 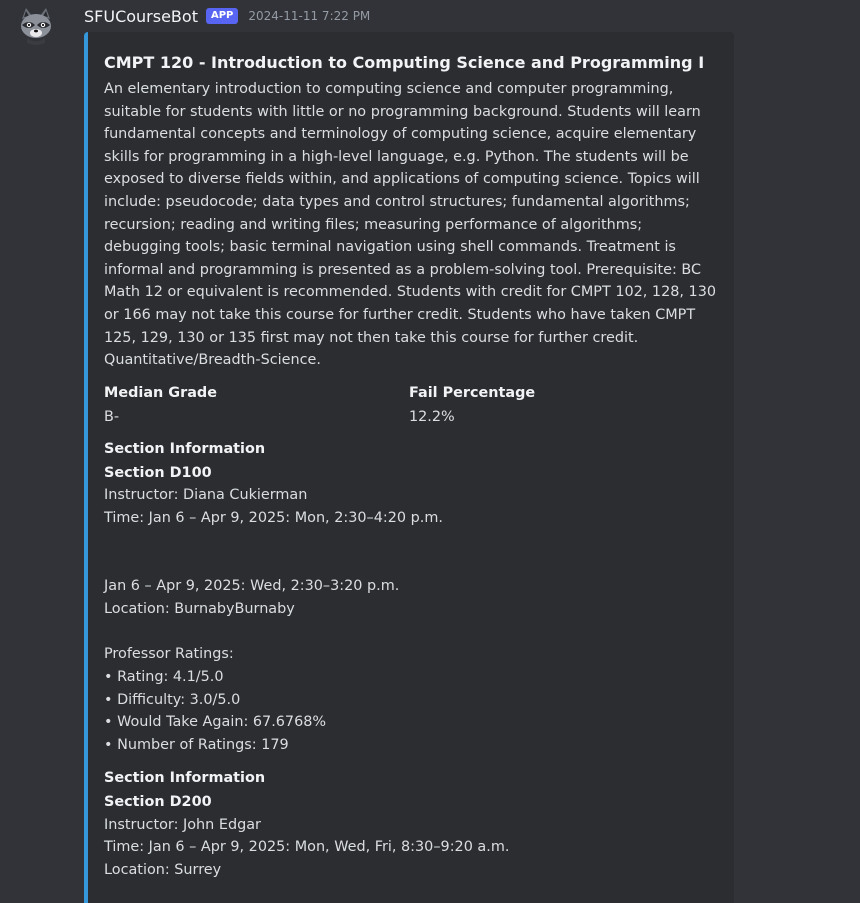 I want to click on section-code: Section D200, so click(x=158, y=801).